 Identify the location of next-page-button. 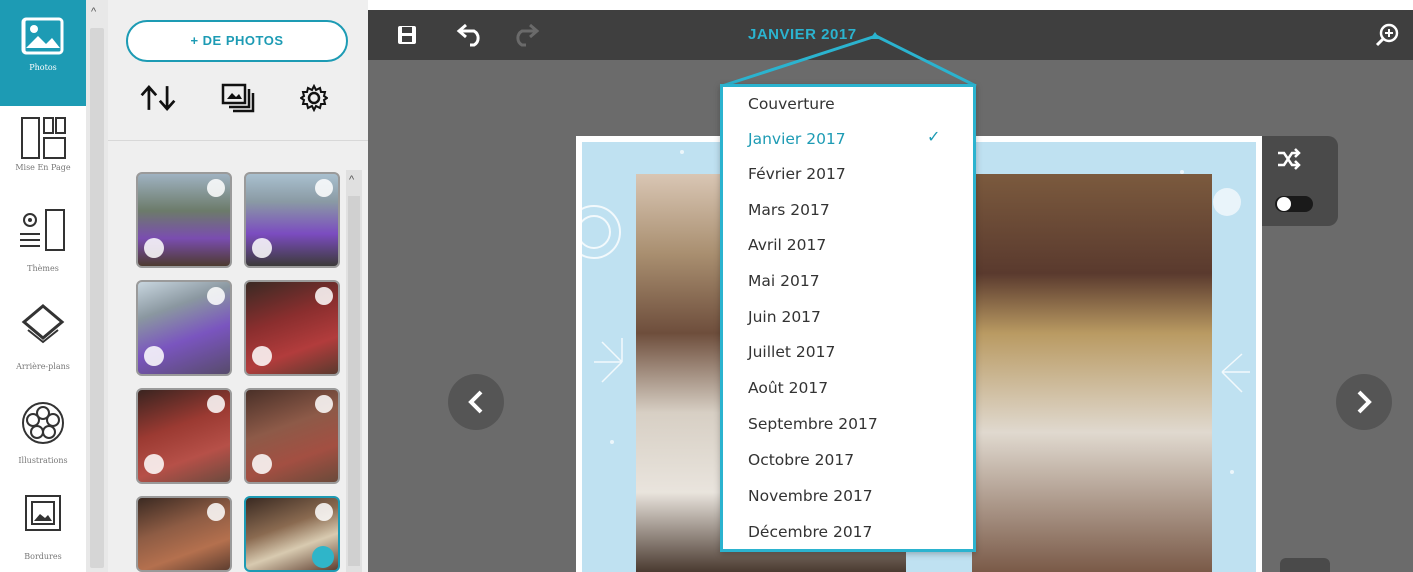
(1364, 402).